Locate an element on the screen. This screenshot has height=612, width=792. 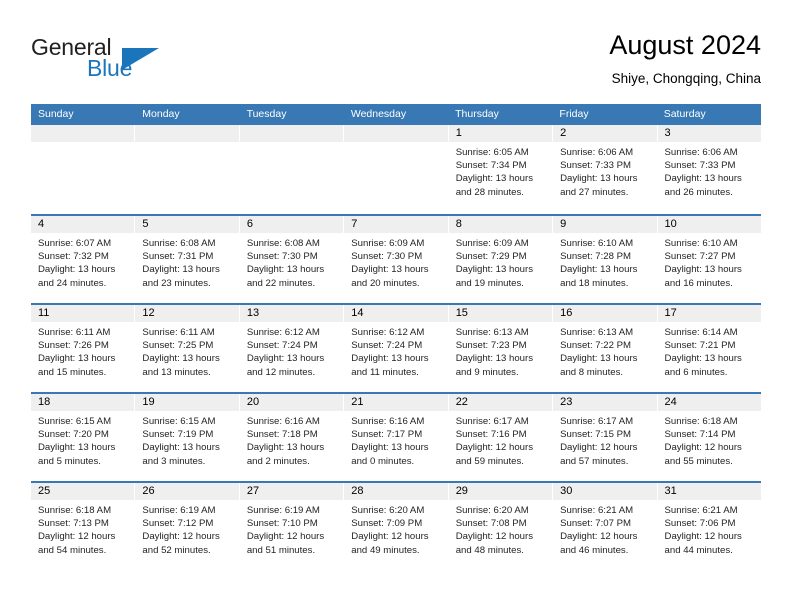
day-number: 8 is located at coordinates (500, 224).